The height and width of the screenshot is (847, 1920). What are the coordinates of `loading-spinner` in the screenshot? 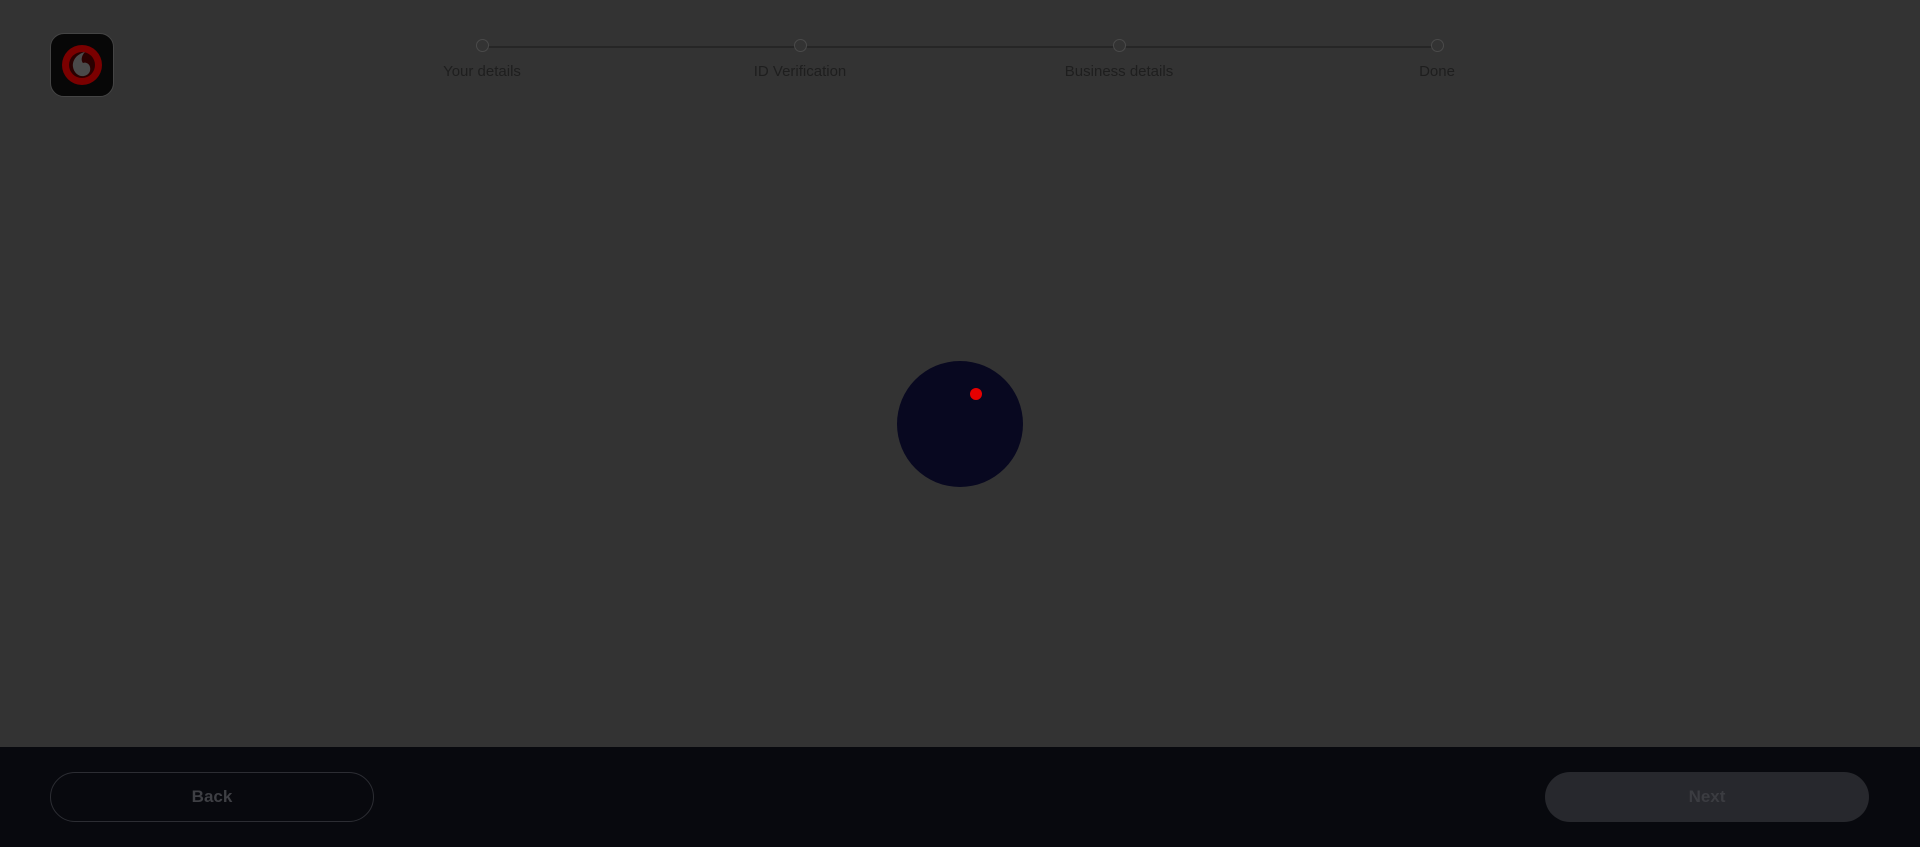 It's located at (960, 424).